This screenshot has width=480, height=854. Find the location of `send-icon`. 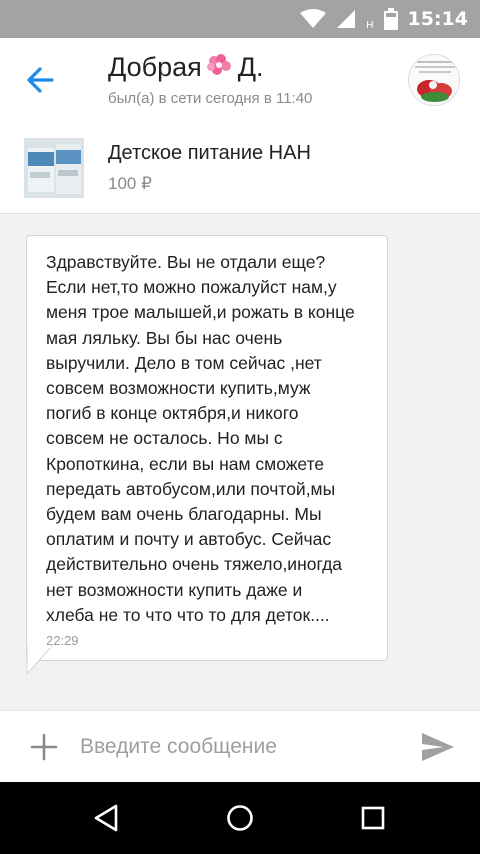

send-icon is located at coordinates (438, 747).